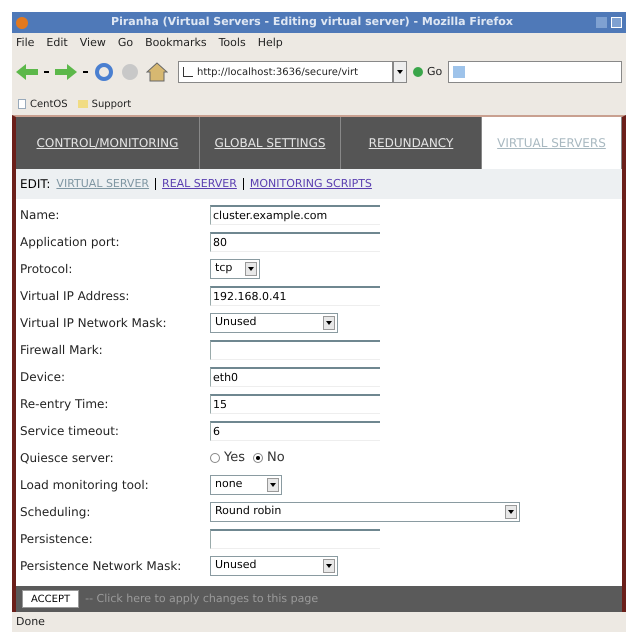  Describe the element at coordinates (427, 72) in the screenshot. I see `go-button: Go` at that location.